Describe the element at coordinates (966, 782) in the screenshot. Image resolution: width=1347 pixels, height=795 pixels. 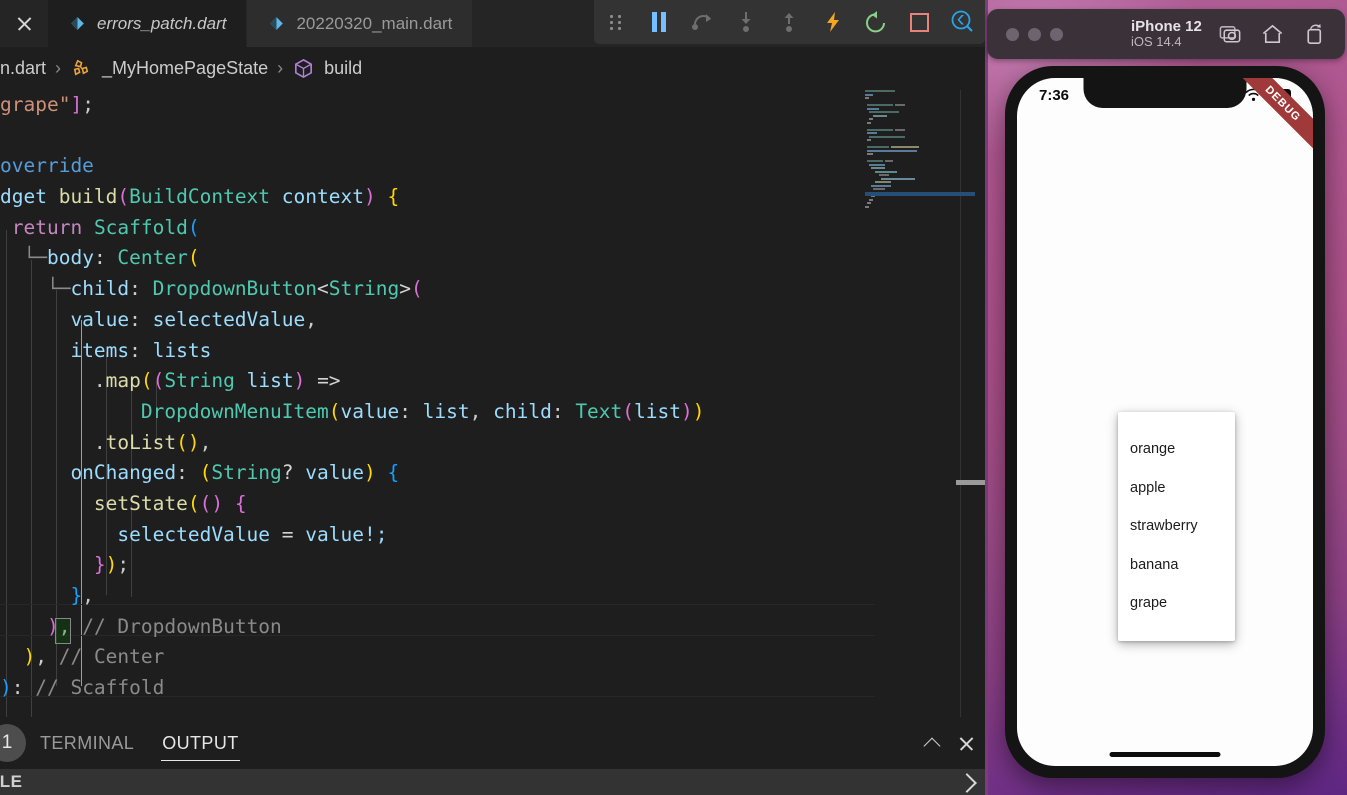
I see `chevron-right-icon` at that location.